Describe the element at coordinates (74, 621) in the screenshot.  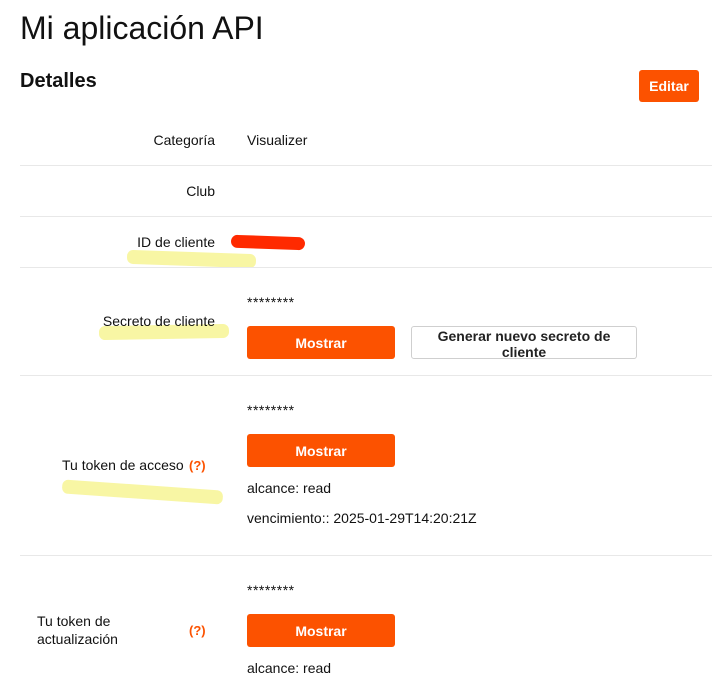
I see `refresh-token-label-line1: Tu token de` at that location.